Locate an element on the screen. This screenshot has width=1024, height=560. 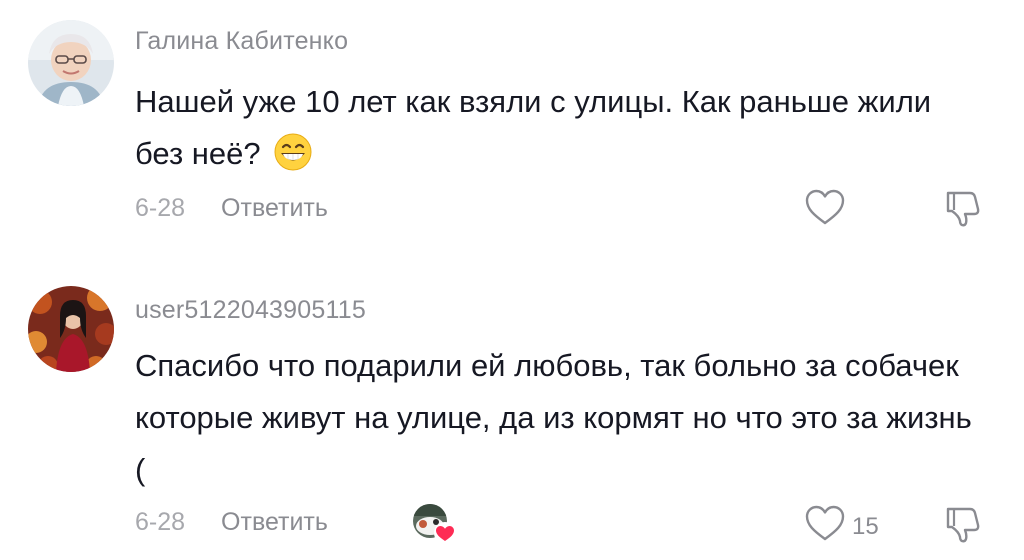
like-button: 15 is located at coordinates (841, 526).